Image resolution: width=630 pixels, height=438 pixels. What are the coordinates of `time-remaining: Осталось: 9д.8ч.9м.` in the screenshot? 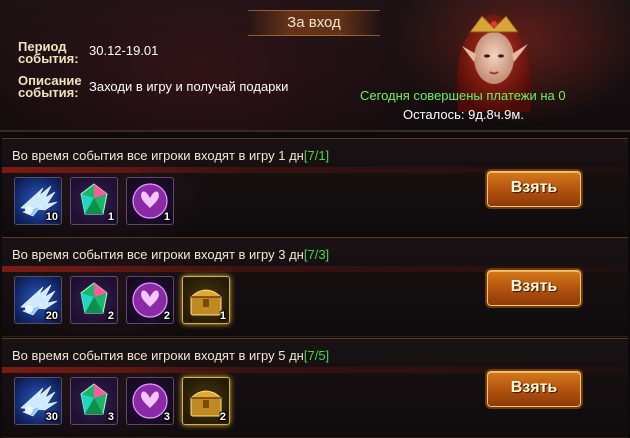 It's located at (463, 114).